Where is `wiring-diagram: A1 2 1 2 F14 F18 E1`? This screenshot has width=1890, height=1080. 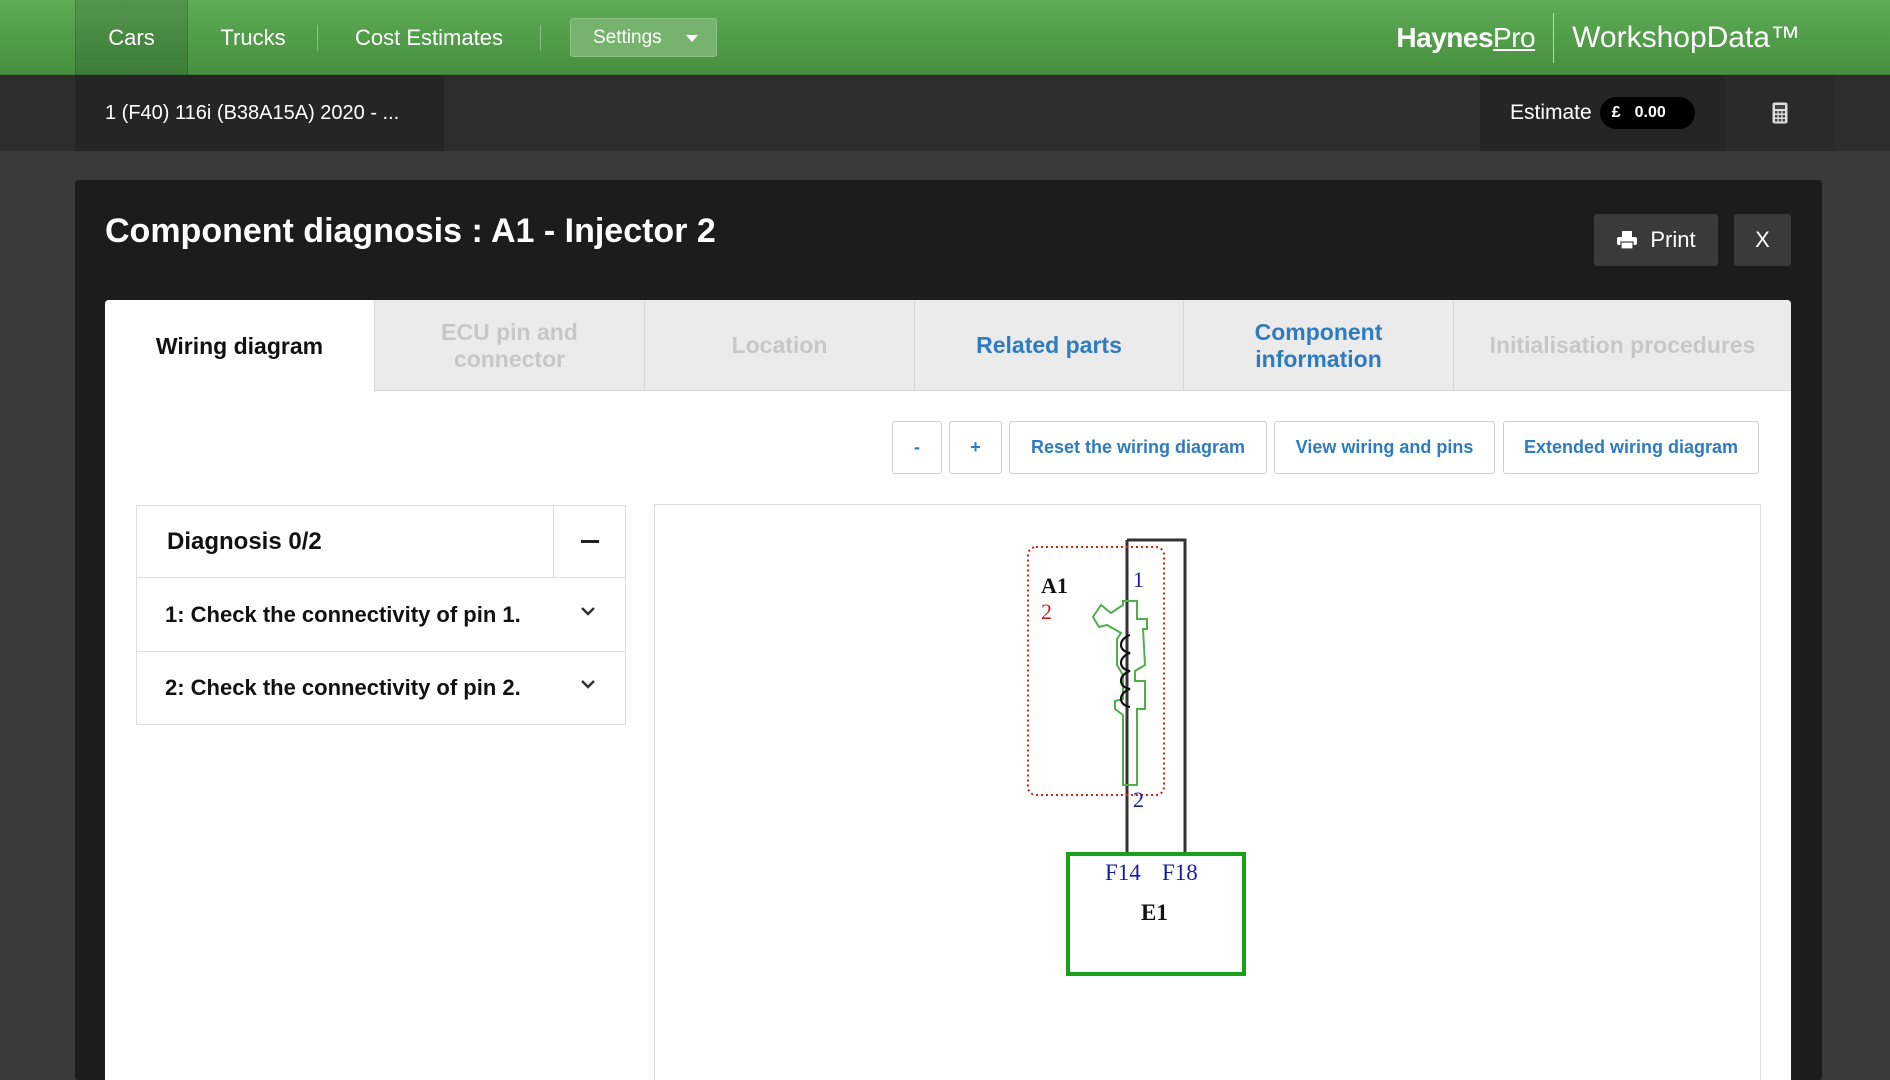 wiring-diagram: A1 2 1 2 F14 F18 E1 is located at coordinates (1136, 757).